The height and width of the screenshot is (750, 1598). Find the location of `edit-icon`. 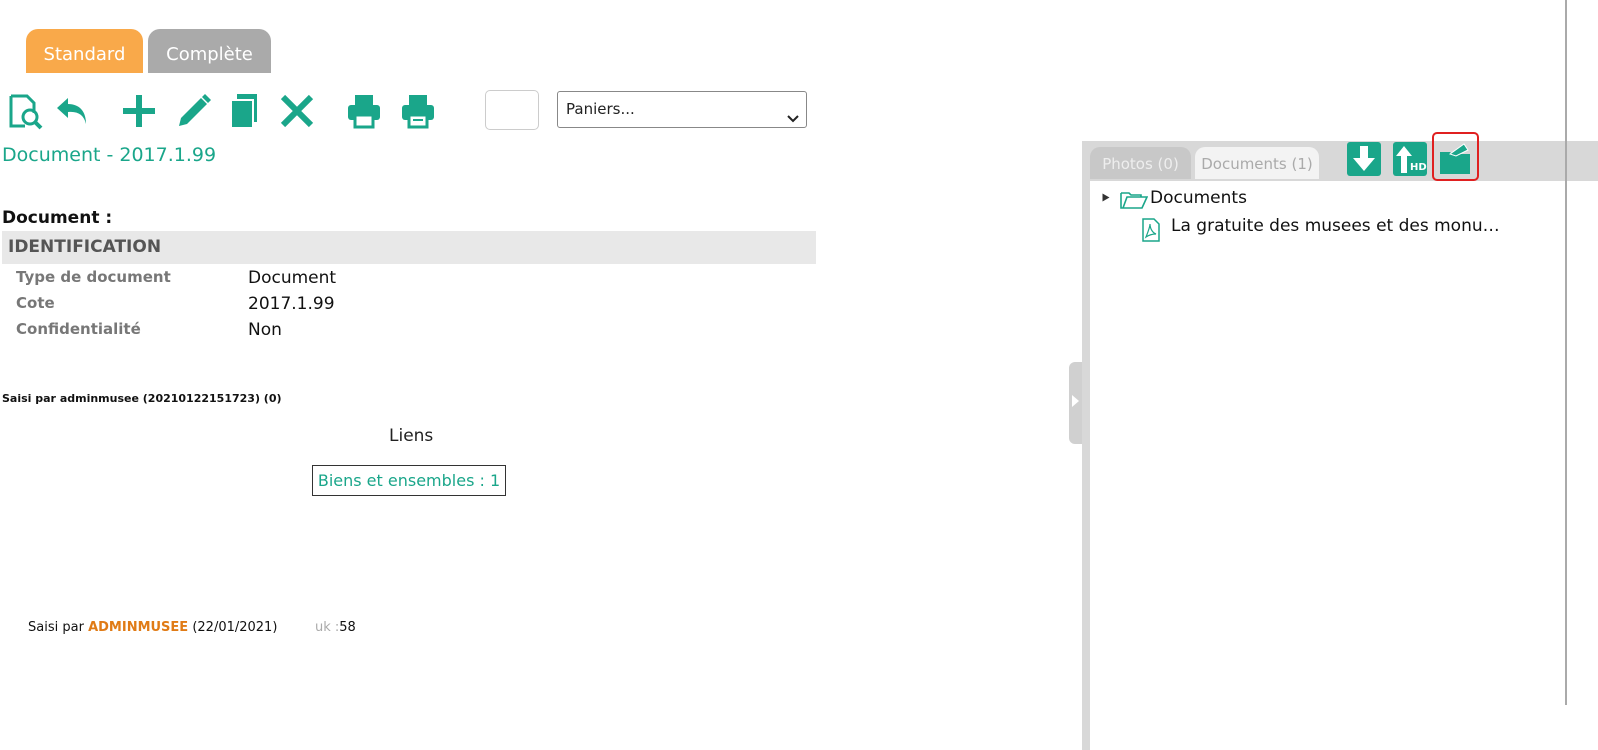

edit-icon is located at coordinates (194, 111).